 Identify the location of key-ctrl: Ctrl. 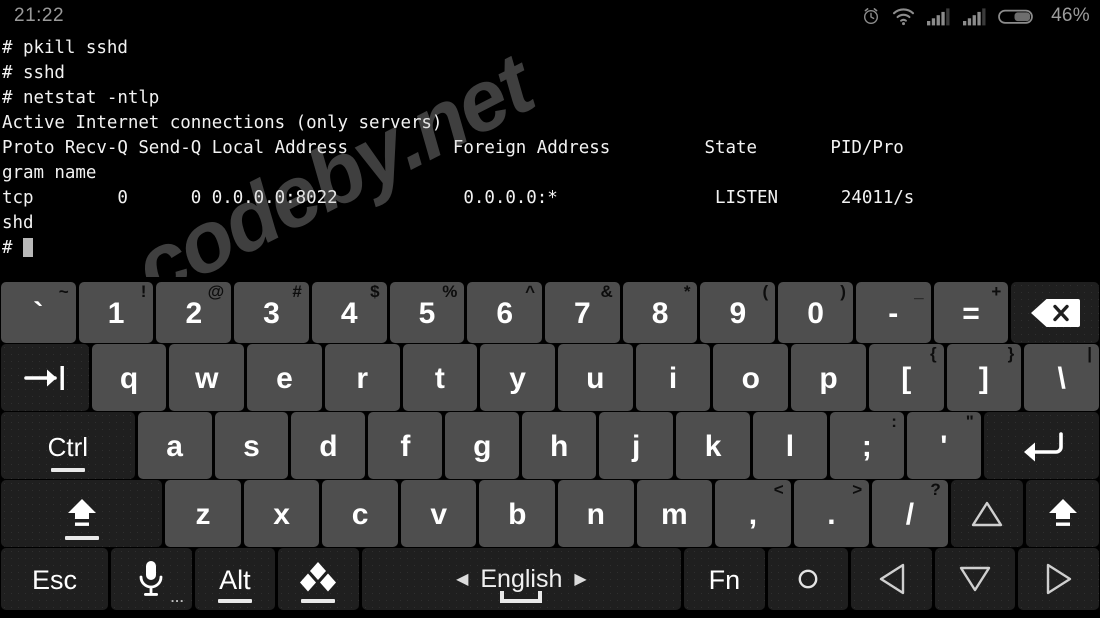
(68, 445).